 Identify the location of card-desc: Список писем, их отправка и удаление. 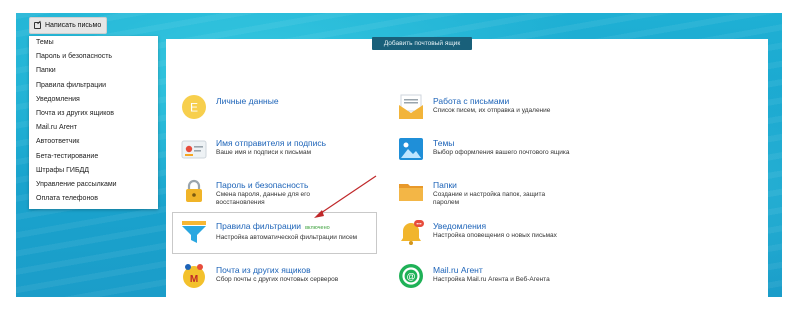
(492, 110).